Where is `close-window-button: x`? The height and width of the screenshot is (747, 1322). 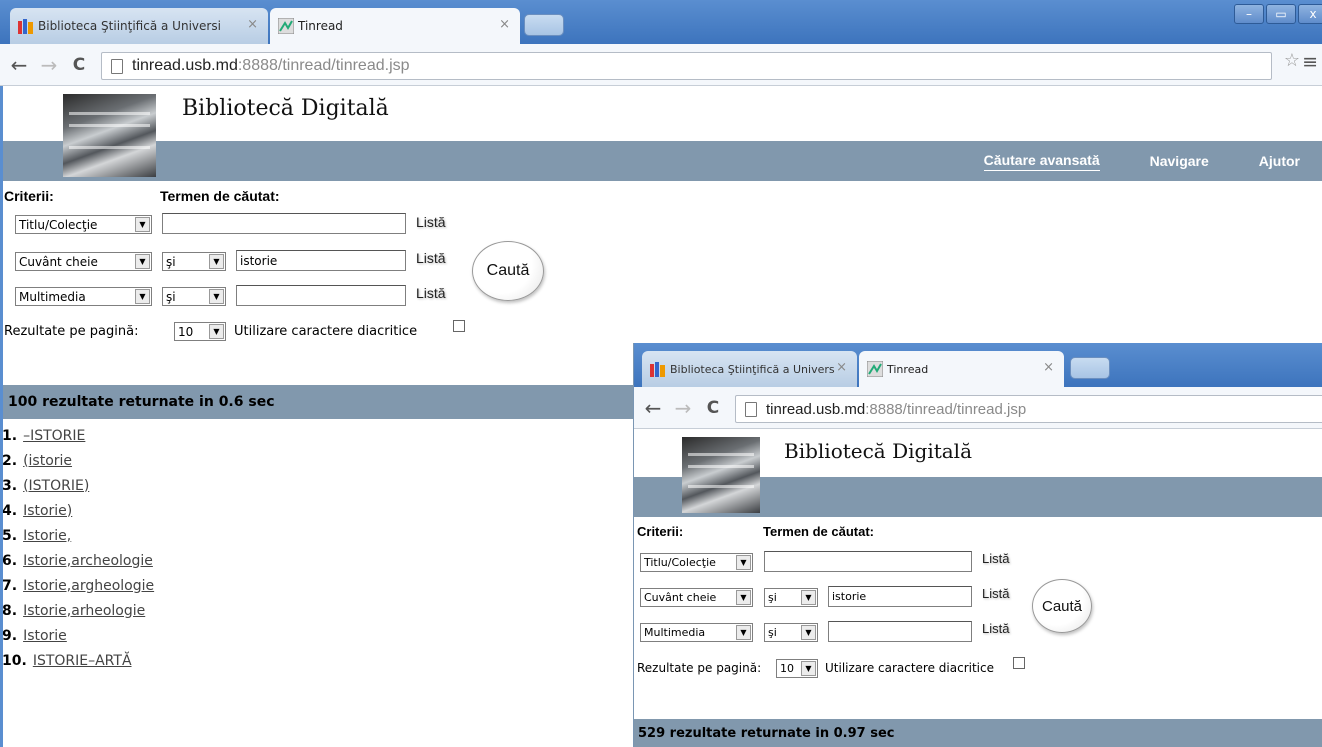 close-window-button: x is located at coordinates (1310, 14).